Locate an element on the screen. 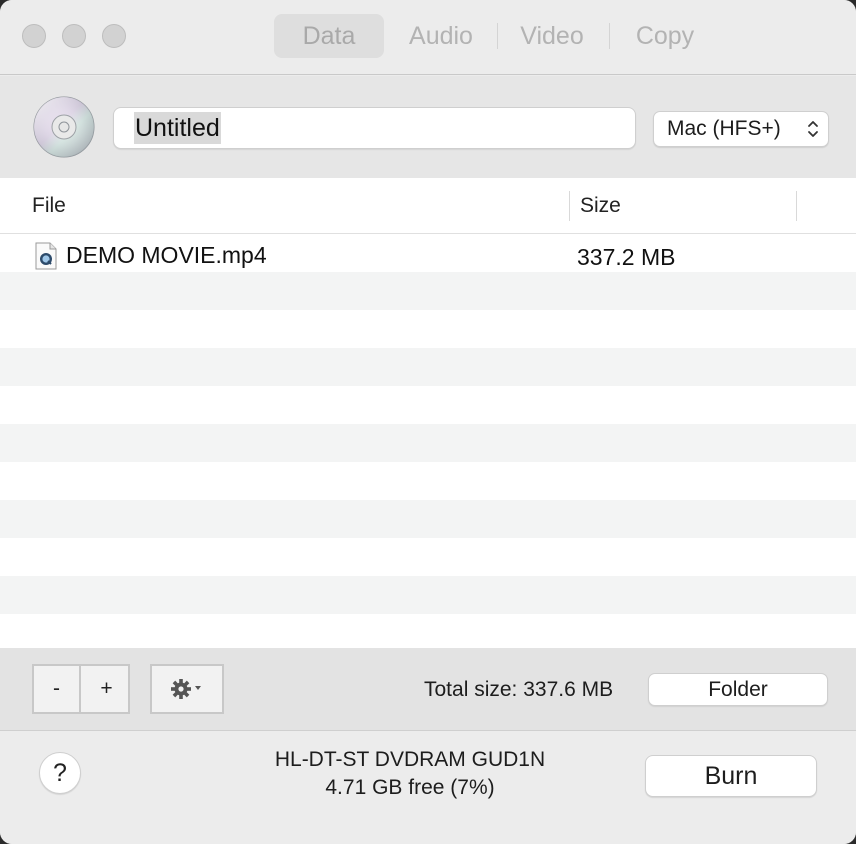  disc-header: Untitled Mac (HFS+) is located at coordinates (428, 127).